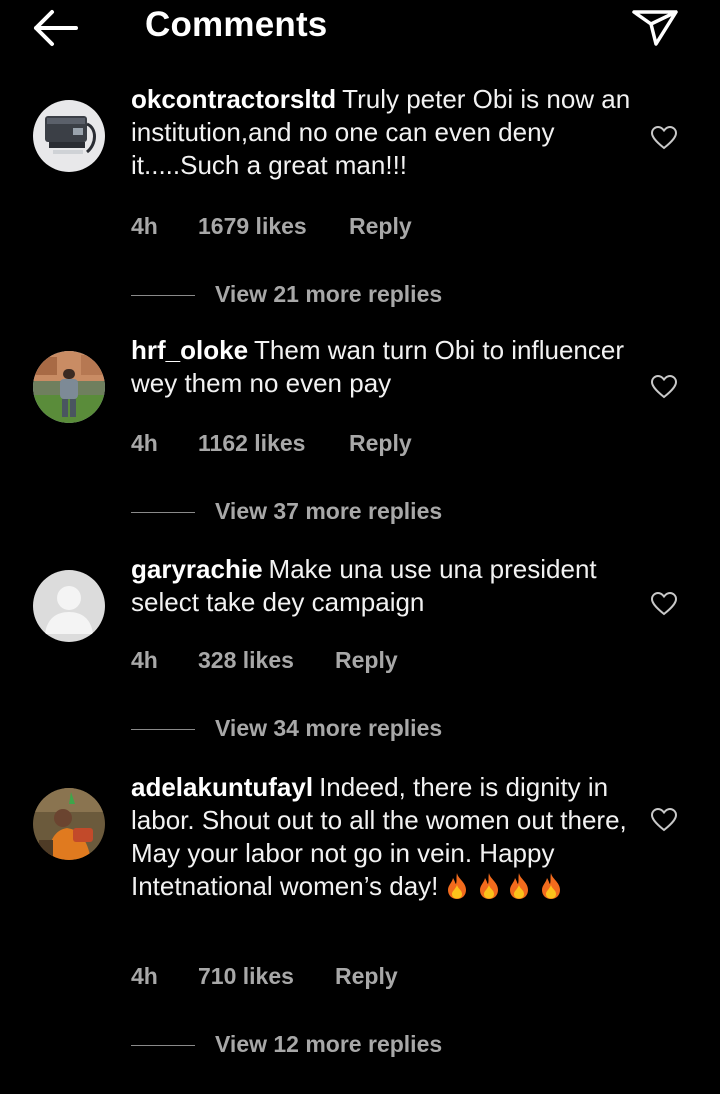  Describe the element at coordinates (236, 24) in the screenshot. I see `page-title: Comments` at that location.